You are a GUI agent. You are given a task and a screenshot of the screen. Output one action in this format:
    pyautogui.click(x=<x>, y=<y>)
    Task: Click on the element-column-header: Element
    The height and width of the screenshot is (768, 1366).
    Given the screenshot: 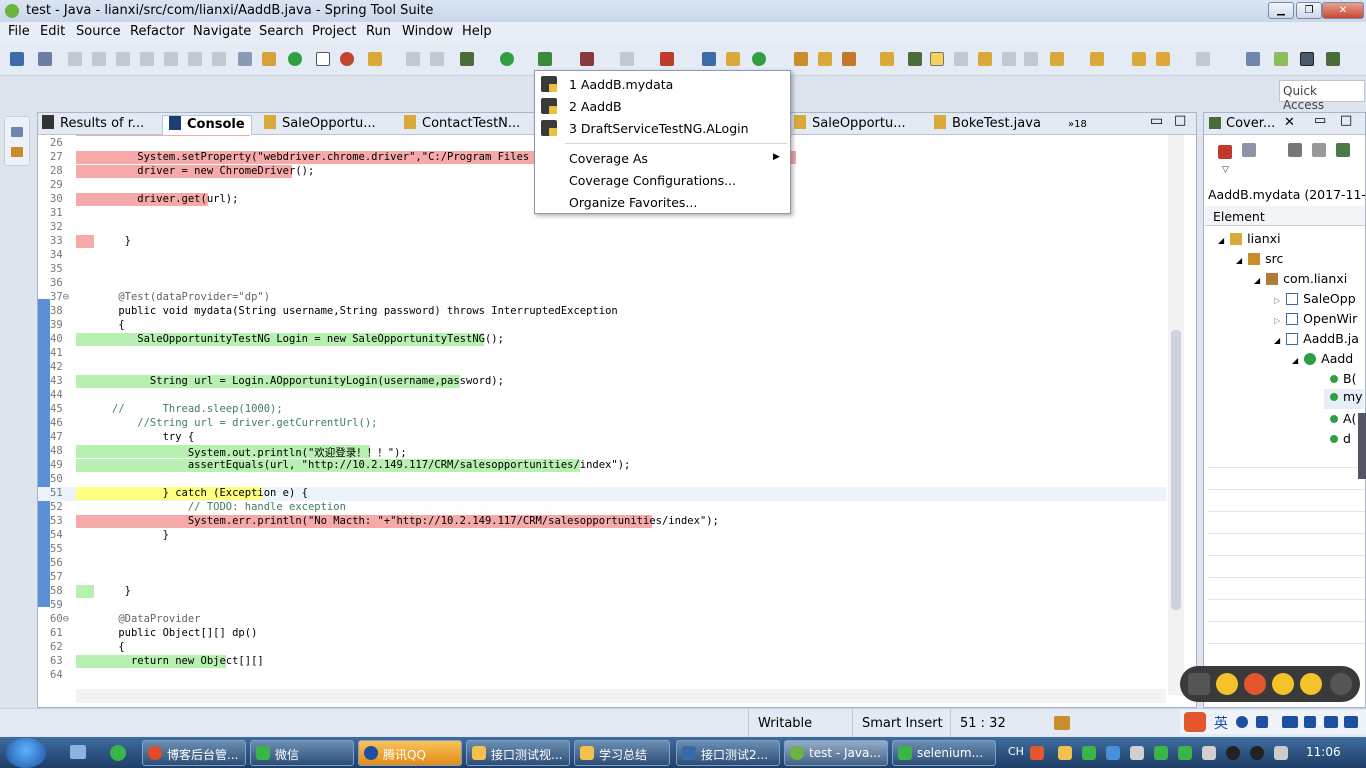 What is the action you would take?
    pyautogui.click(x=1285, y=216)
    